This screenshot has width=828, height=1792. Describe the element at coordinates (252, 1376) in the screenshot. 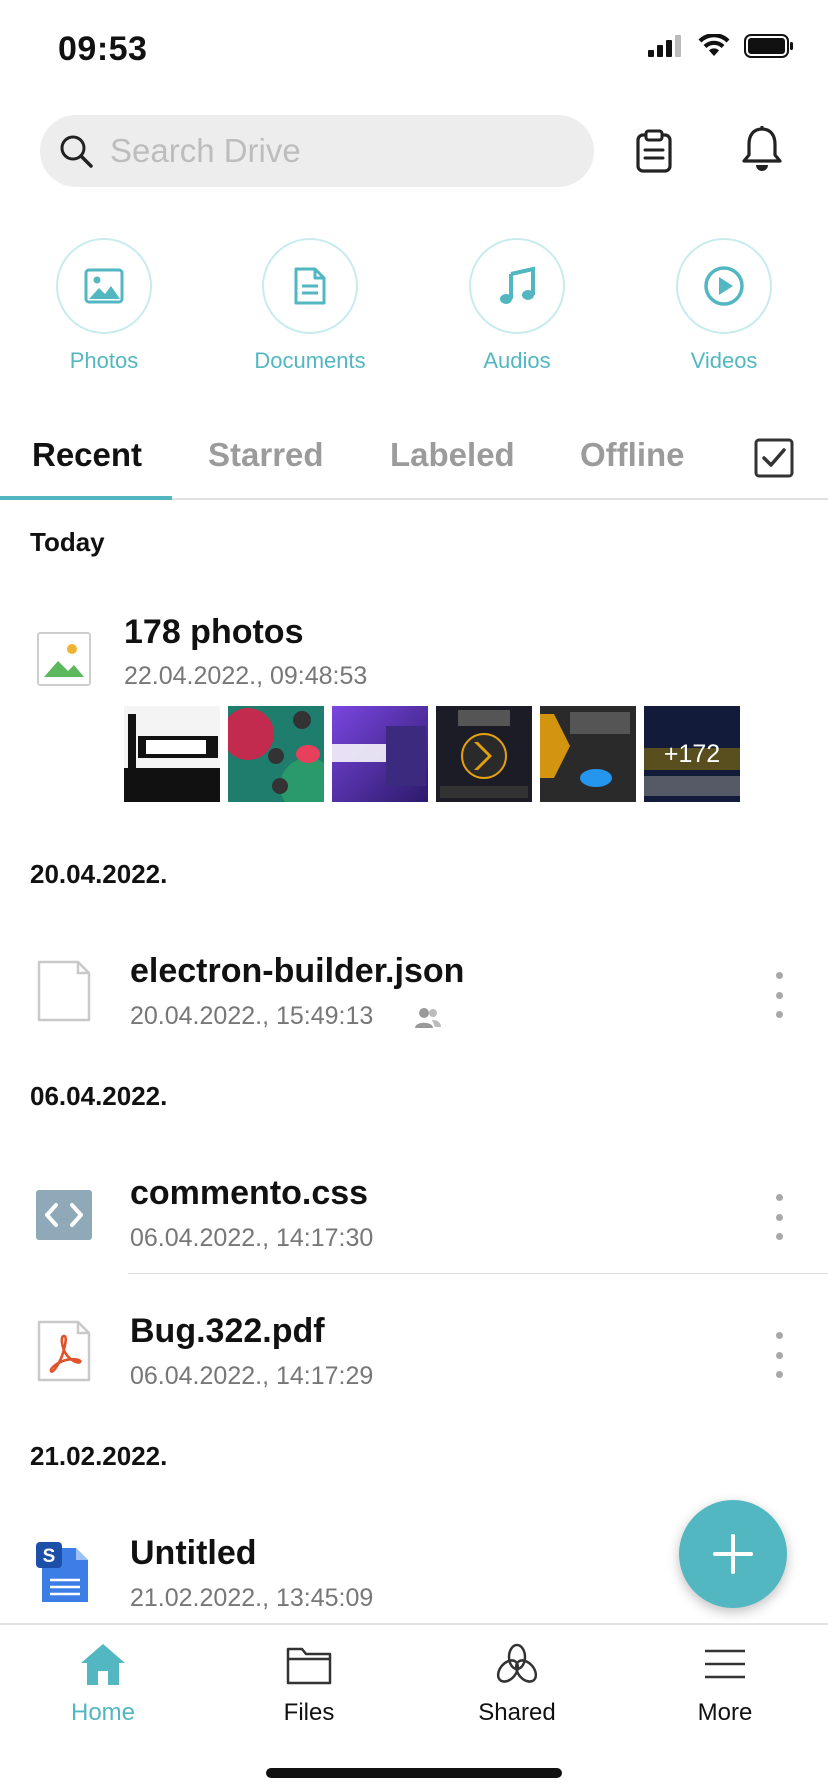

I see `file-date: 06.04.2022., 14:17:29` at that location.